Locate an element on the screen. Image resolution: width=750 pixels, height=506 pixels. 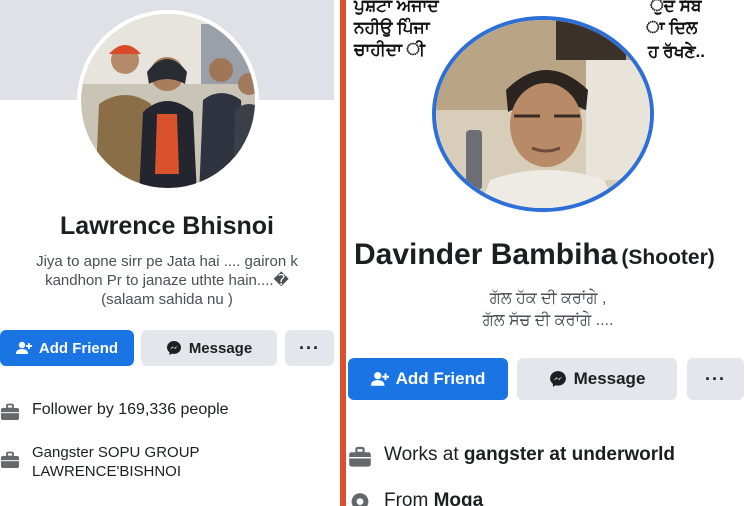
info-item-work: Works at gangster at underworld is located at coordinates (511, 456).